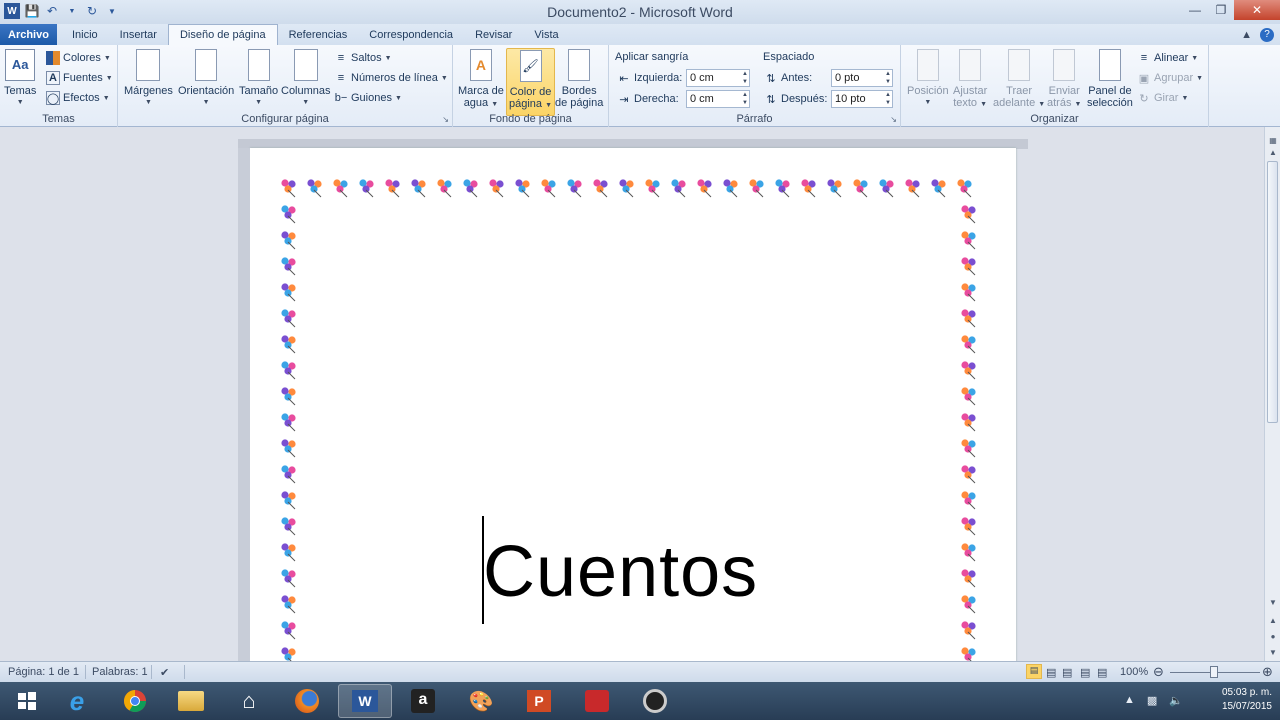 The height and width of the screenshot is (720, 1280). What do you see at coordinates (222, 34) in the screenshot?
I see `tab-diseno-de-pagina: Diseño de página` at bounding box center [222, 34].